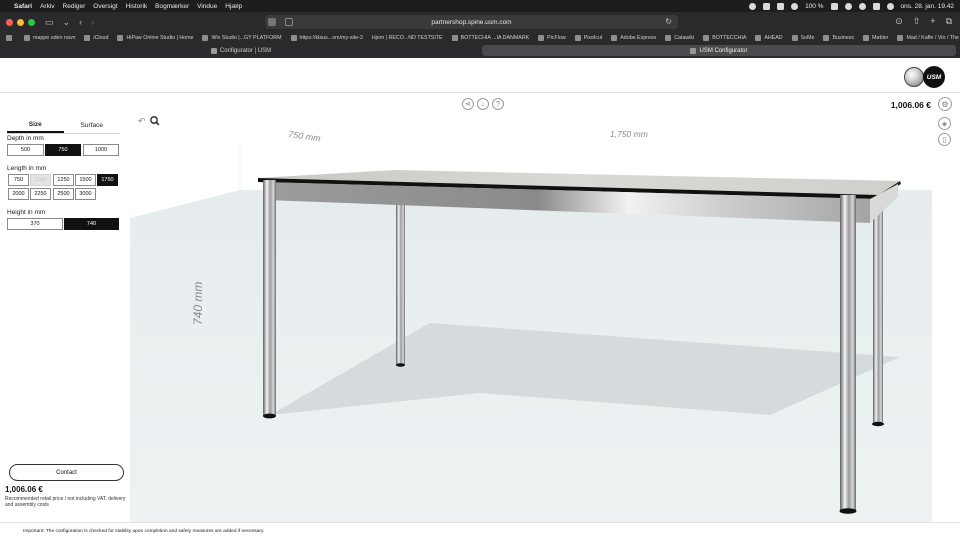 This screenshot has width=960, height=540. I want to click on bookmark-item: BOTTECHIA ...IA DANMARK, so click(490, 37).